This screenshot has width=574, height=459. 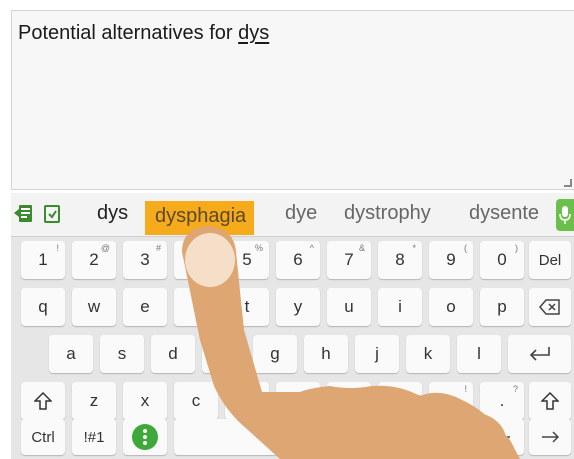 I want to click on space-bar, so click(x=324, y=437).